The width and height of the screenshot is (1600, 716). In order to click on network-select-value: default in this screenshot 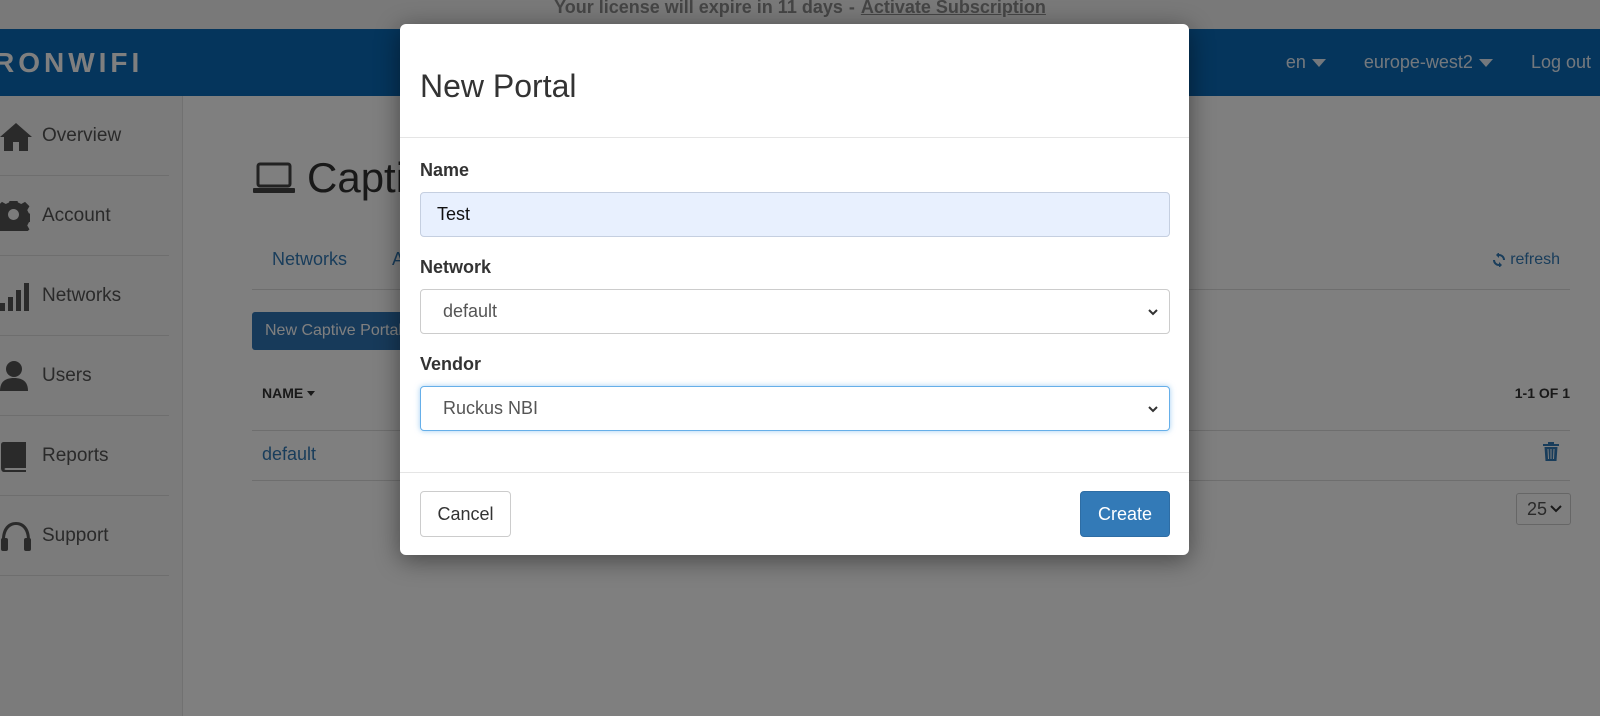, I will do `click(470, 311)`.